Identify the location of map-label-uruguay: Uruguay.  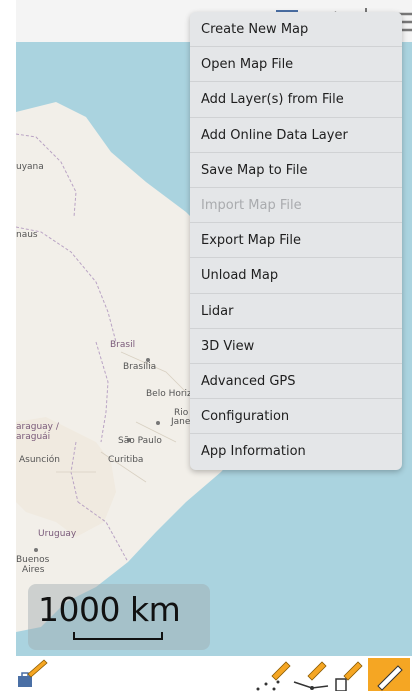
(57, 534).